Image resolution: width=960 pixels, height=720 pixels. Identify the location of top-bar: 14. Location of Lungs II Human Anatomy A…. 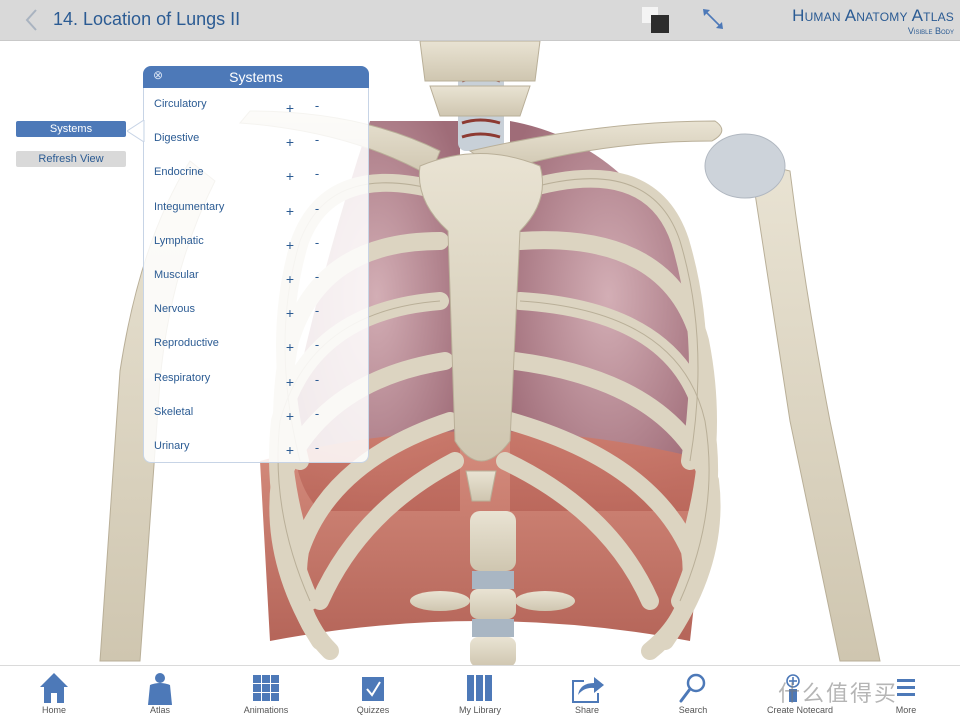
(480, 20).